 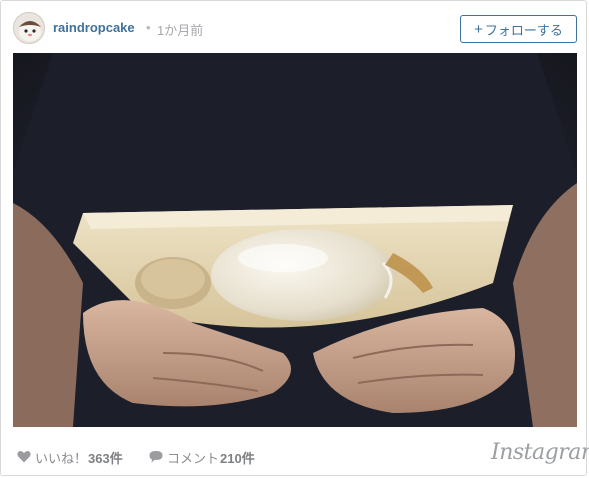 I want to click on post-timestamp: 1か月前, so click(x=180, y=29).